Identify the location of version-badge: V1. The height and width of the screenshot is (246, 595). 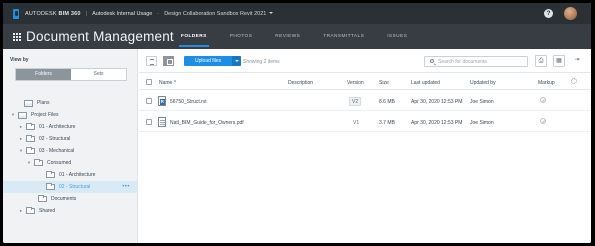
(356, 122).